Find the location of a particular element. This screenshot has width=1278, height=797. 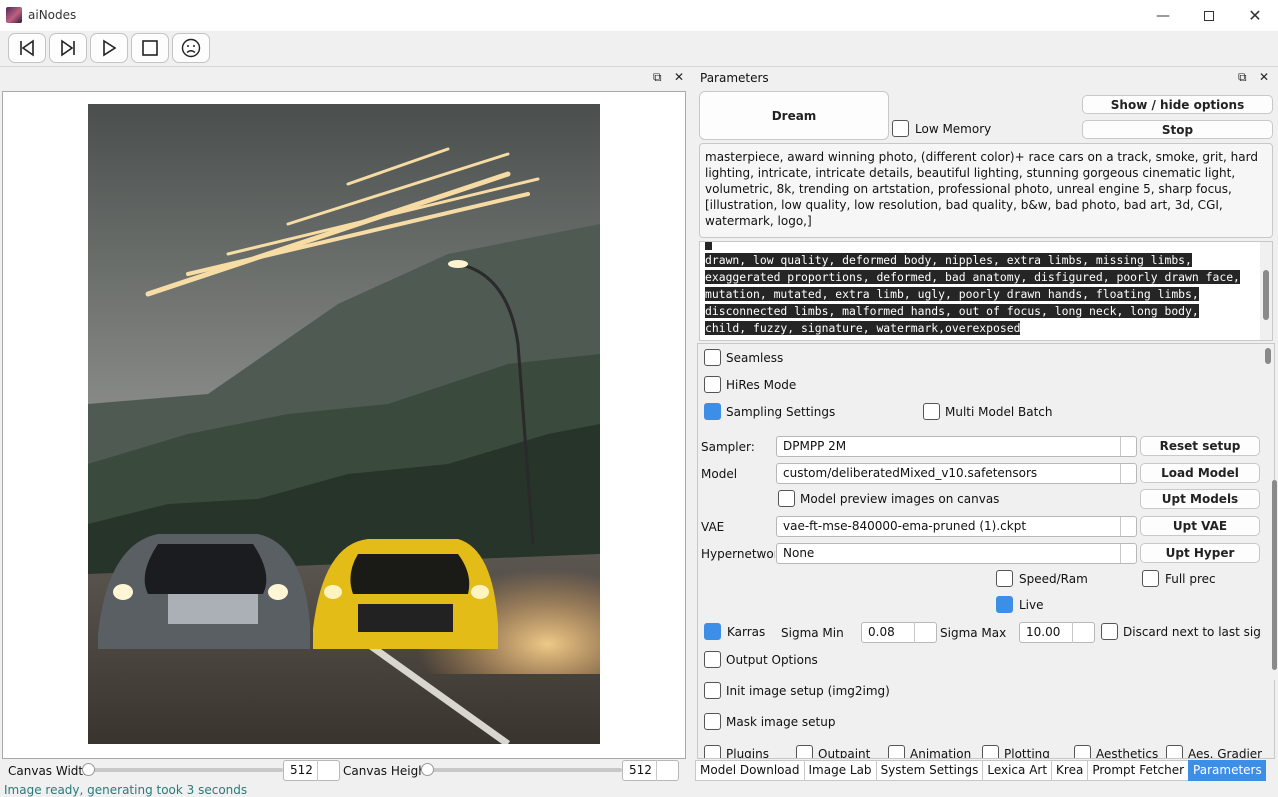

sampling-settings-checkbox is located at coordinates (712, 411).